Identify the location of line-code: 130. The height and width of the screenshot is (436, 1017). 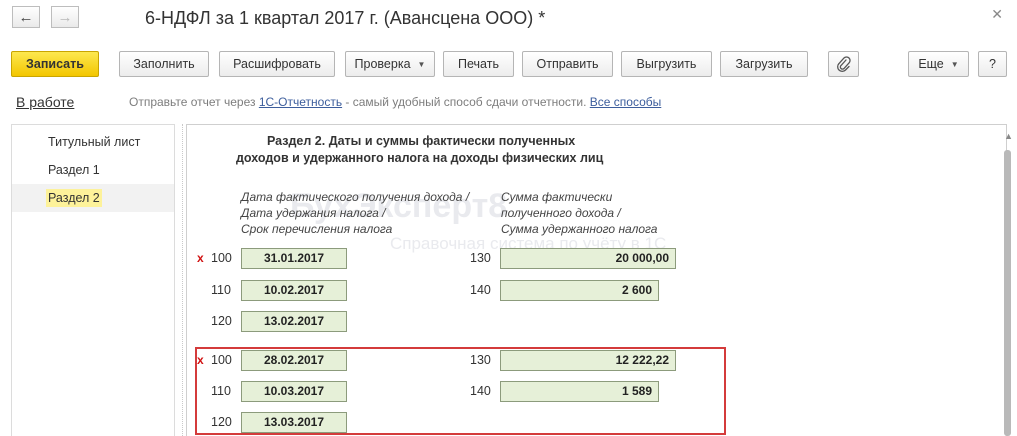
(480, 258).